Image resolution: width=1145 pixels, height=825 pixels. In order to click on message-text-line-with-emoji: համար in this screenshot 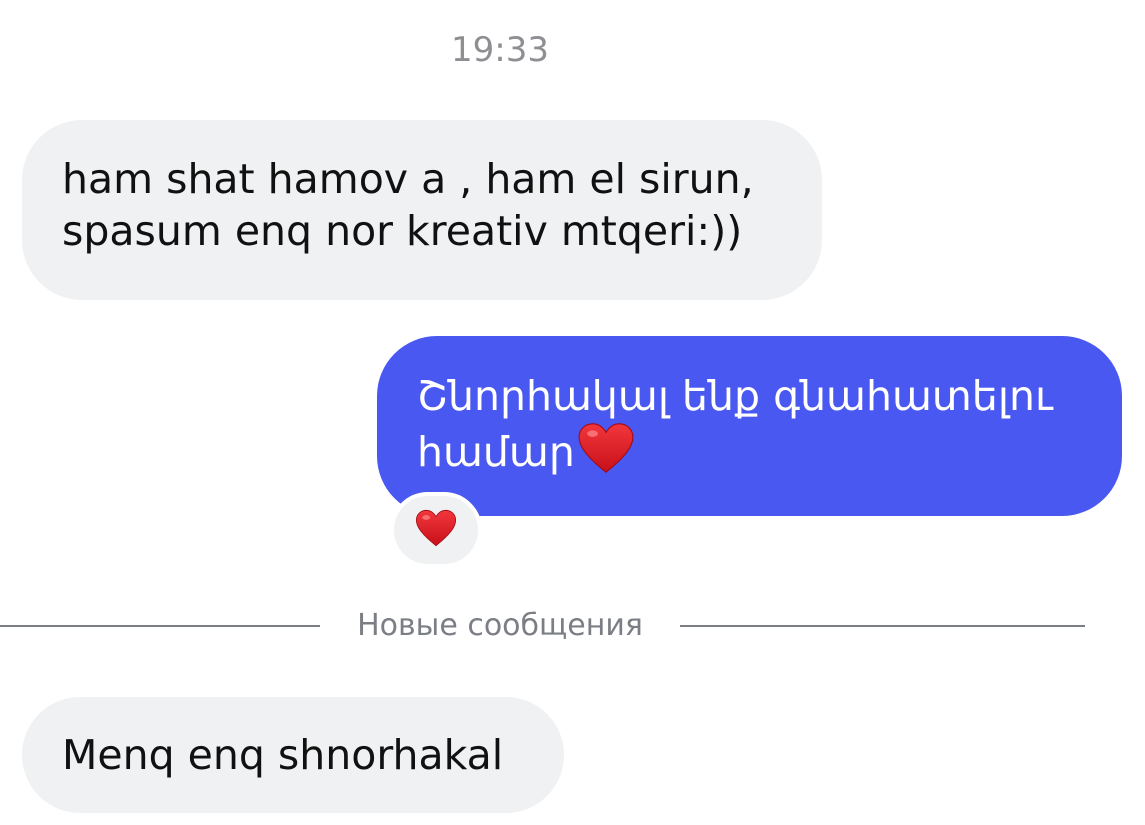, I will do `click(749, 454)`.